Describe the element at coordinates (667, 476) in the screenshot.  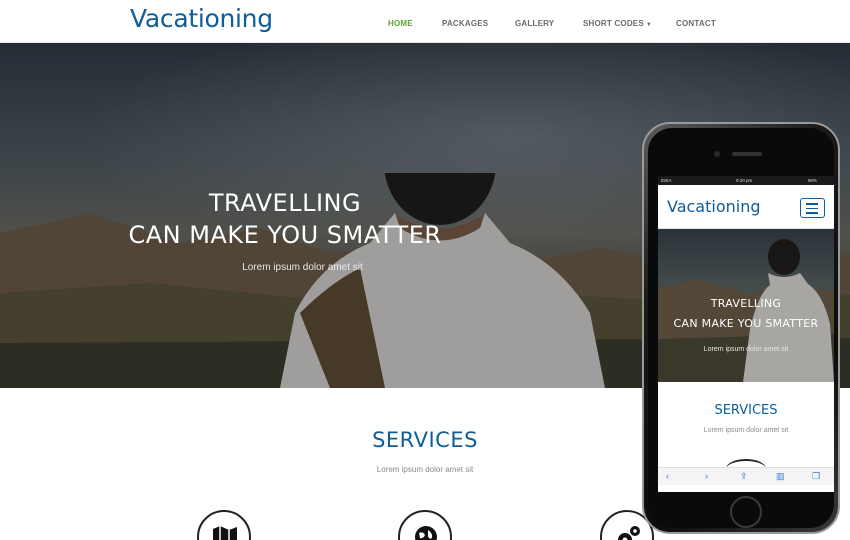
I see `back-icon: ‹` at that location.